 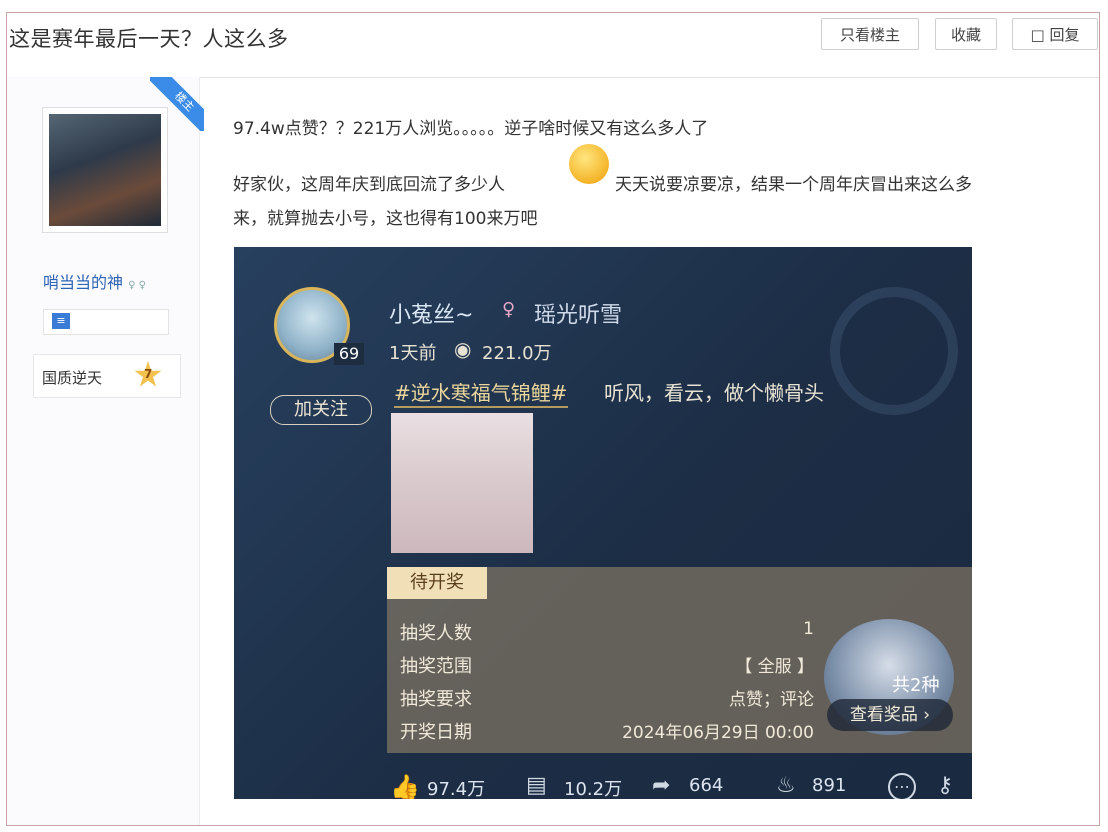 I want to click on gifts-count: 891, so click(x=829, y=785).